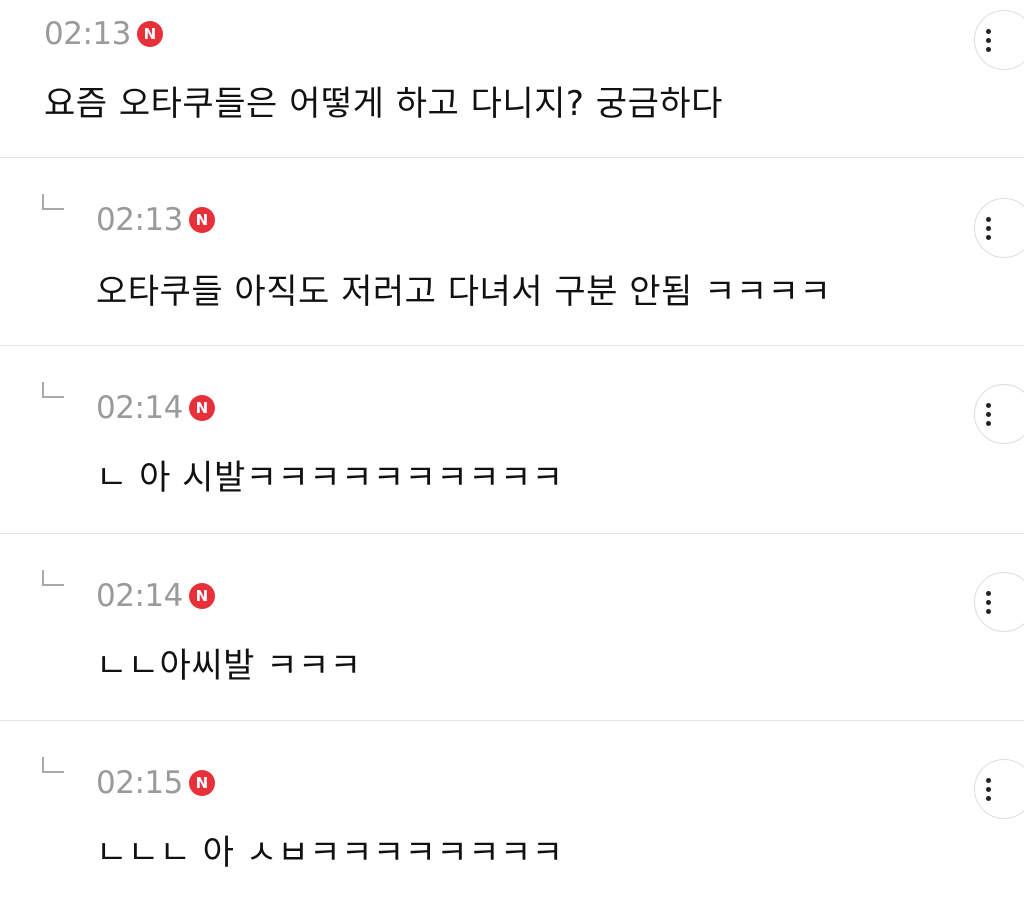 This screenshot has height=899, width=1024. I want to click on comment-text: 오타쿠들 아직도 저러고 다녀서 구분 안됨 ㅋㅋㅋㅋ, so click(464, 292).